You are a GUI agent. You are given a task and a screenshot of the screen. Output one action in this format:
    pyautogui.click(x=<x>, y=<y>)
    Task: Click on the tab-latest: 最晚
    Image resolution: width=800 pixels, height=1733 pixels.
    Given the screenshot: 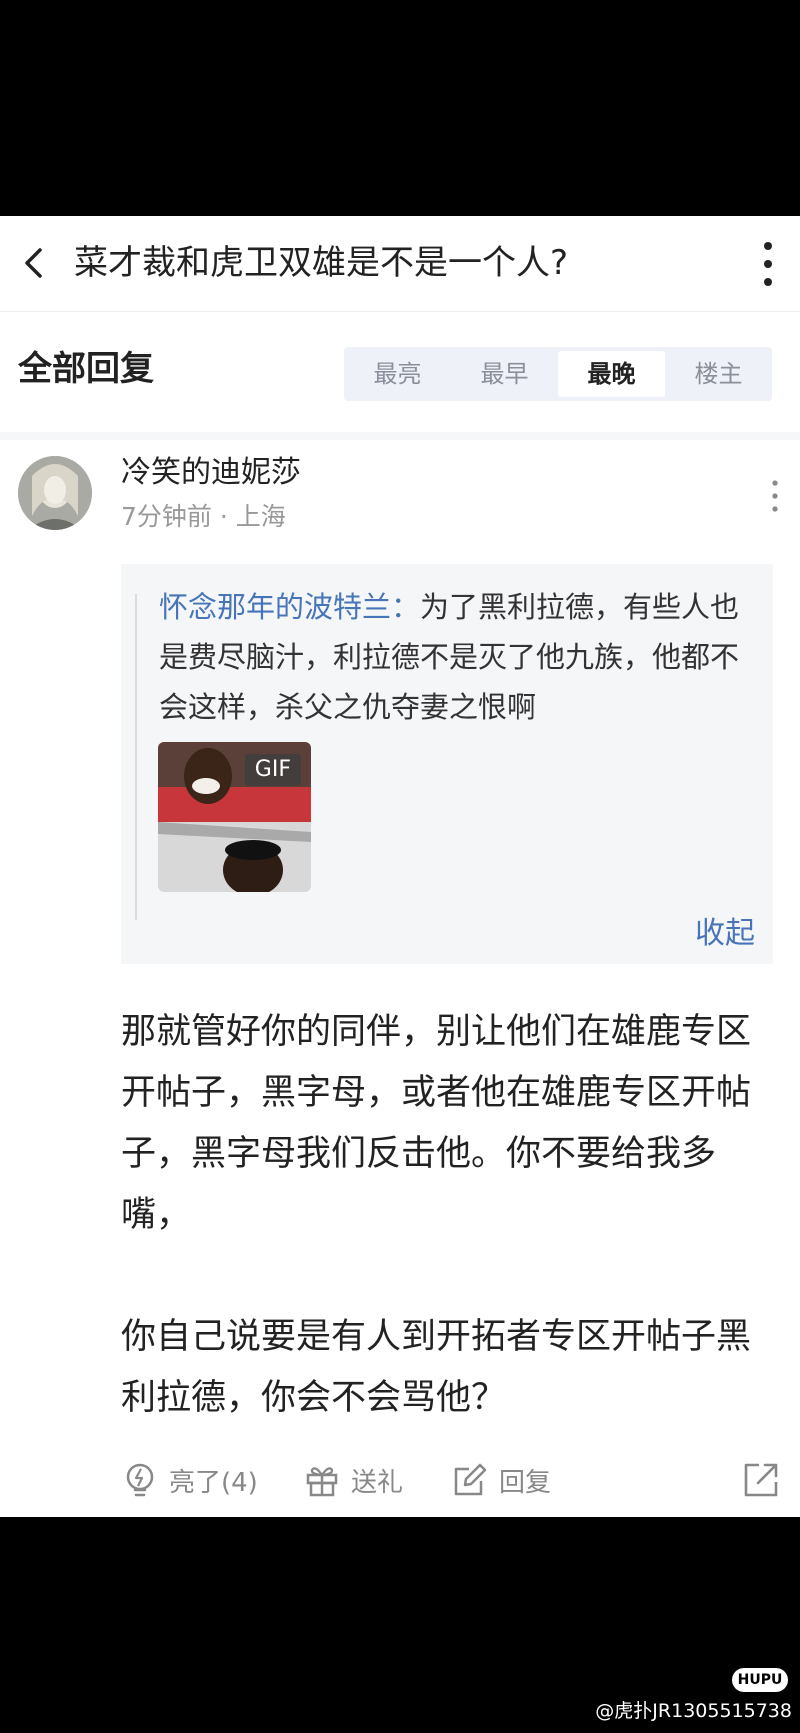 What is the action you would take?
    pyautogui.click(x=611, y=374)
    